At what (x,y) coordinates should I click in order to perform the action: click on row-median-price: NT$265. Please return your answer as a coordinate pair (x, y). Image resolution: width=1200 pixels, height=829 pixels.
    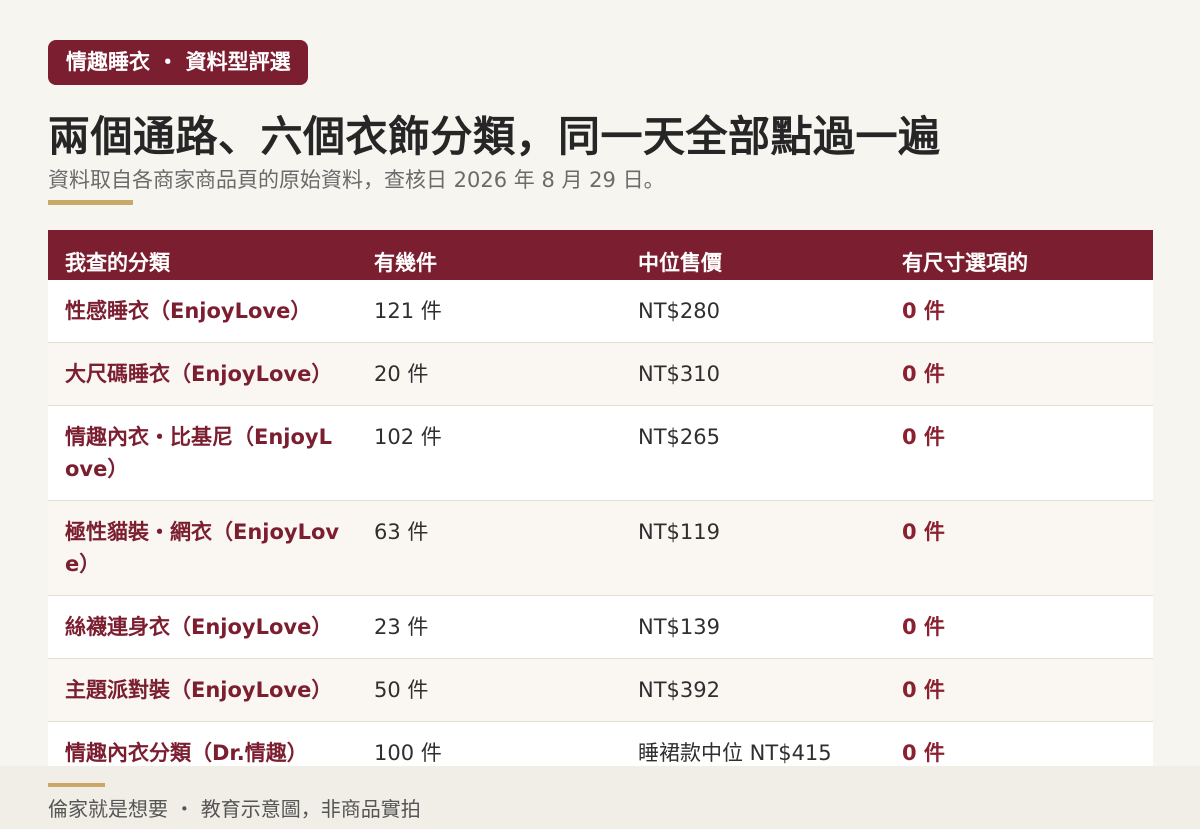
    Looking at the image, I should click on (753, 453).